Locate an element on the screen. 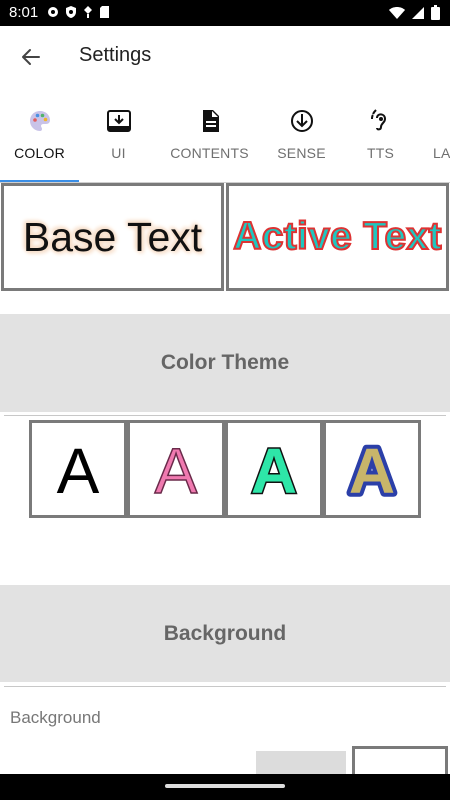 The height and width of the screenshot is (800, 450). tab-label: SENSE is located at coordinates (301, 153).